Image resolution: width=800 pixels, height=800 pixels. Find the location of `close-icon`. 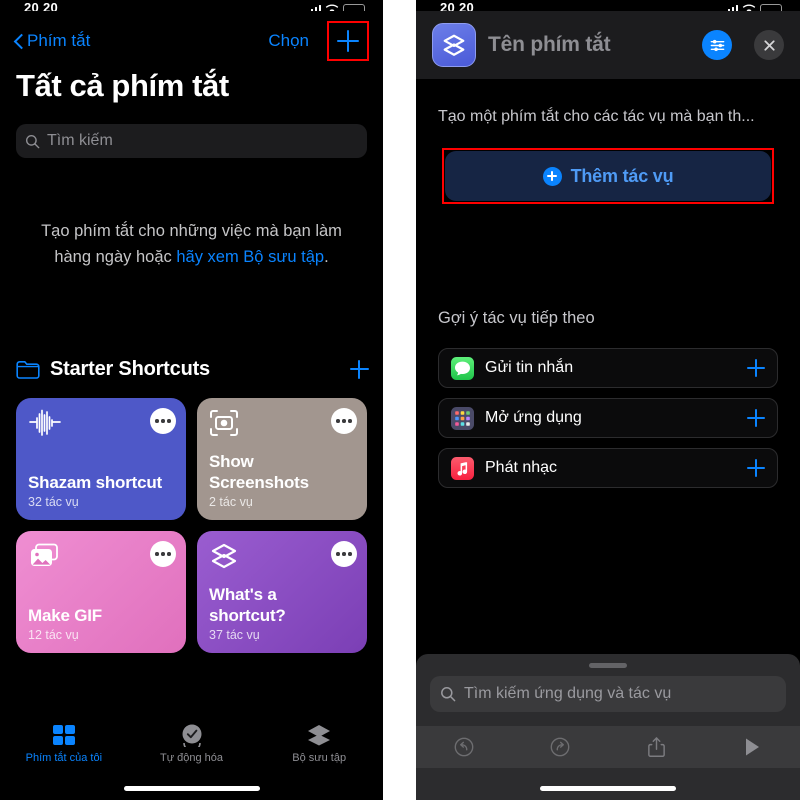

close-icon is located at coordinates (769, 45).